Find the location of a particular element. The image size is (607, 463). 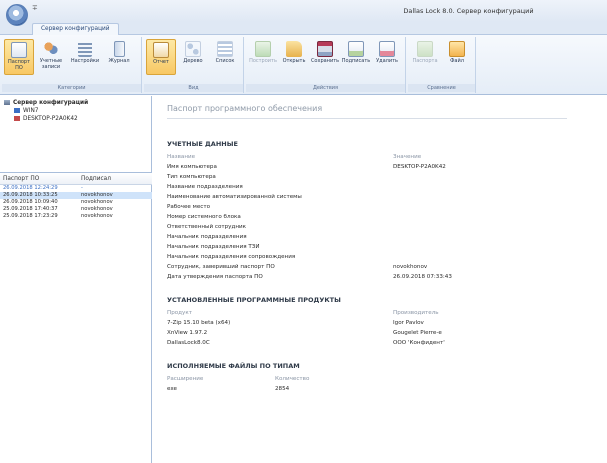

section-title-executables: ИСПОЛНЯЕМЫЕ ФАЙЛЫ ПО ТИПАМ is located at coordinates (233, 366).